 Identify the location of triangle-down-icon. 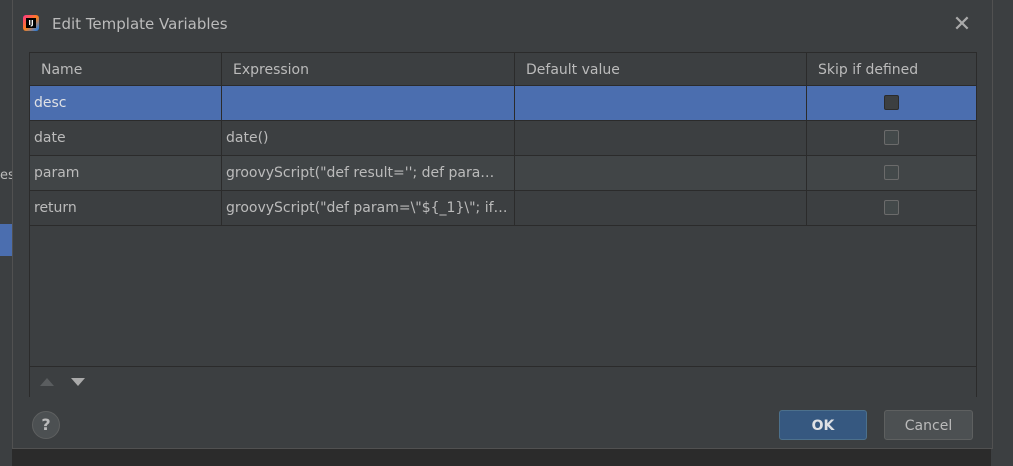
(78, 382).